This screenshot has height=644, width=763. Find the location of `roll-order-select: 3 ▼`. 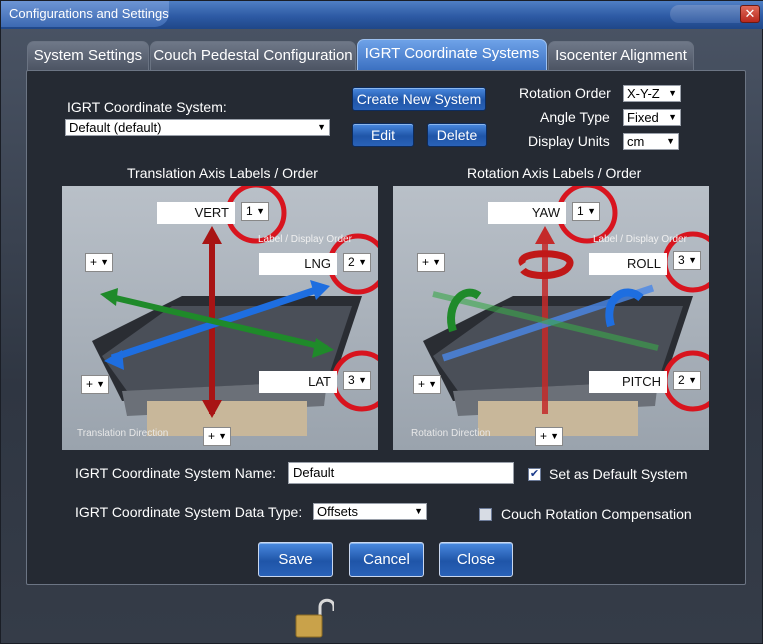

roll-order-select: 3 ▼ is located at coordinates (687, 260).